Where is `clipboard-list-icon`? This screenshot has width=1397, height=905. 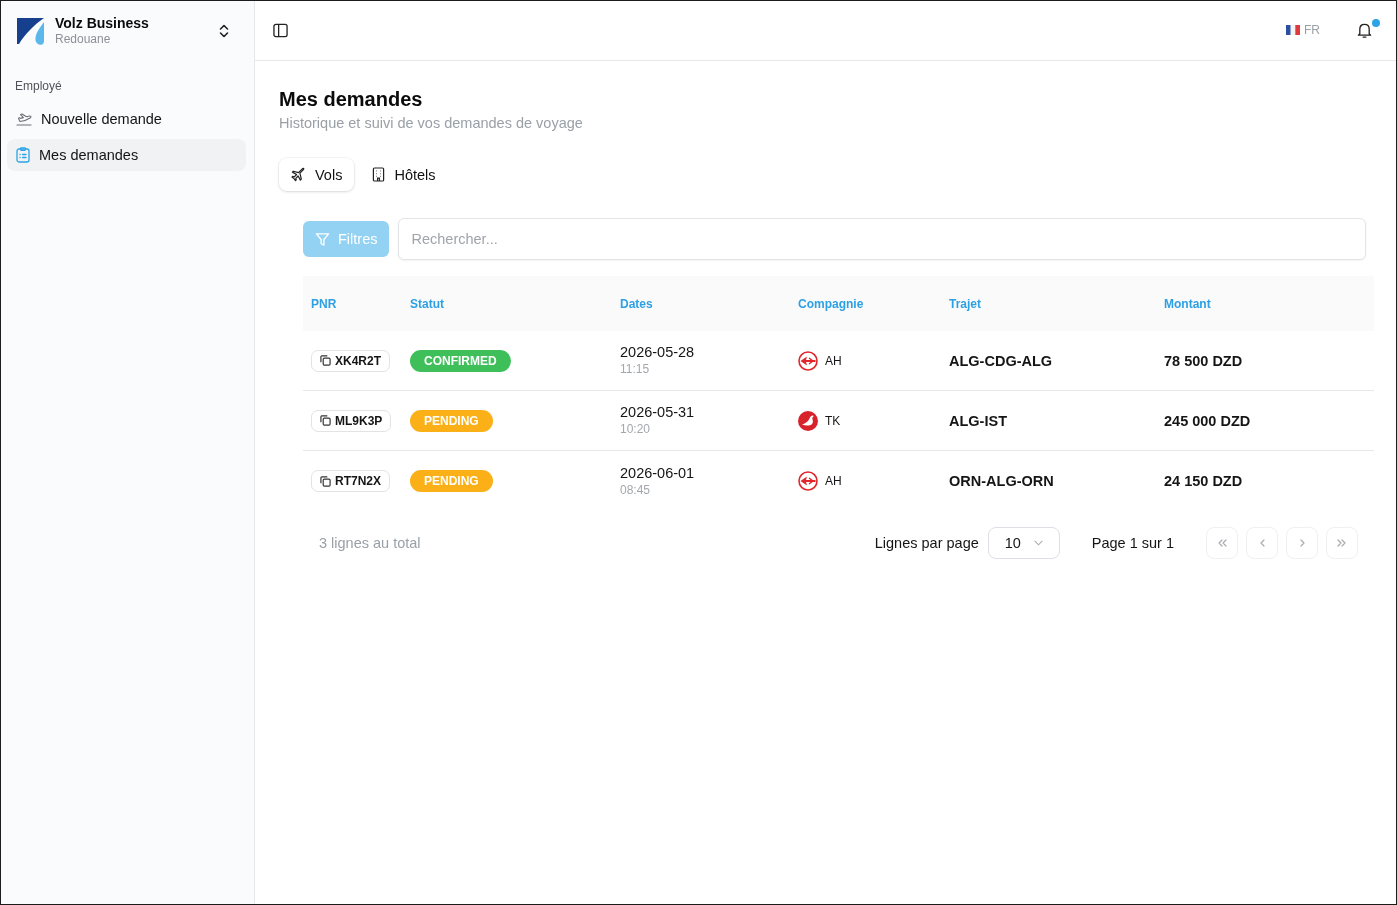
clipboard-list-icon is located at coordinates (23, 155).